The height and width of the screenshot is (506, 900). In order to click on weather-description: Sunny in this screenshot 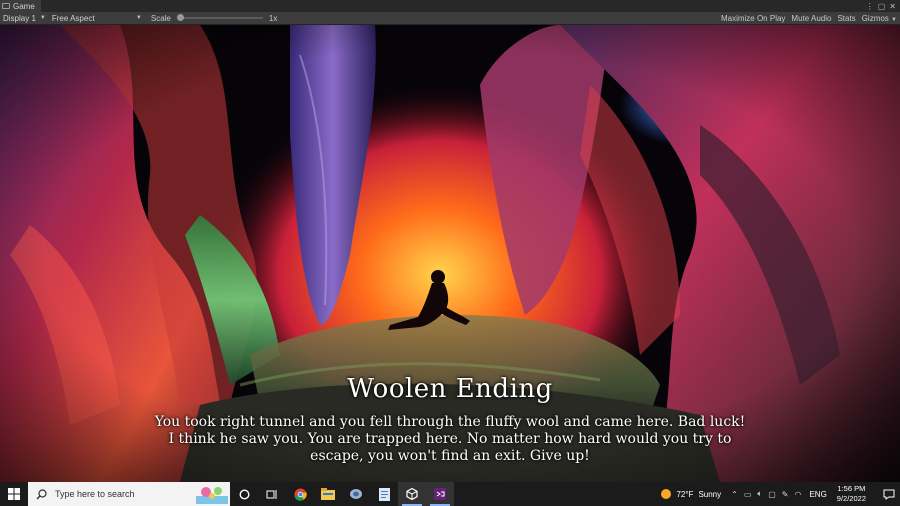, I will do `click(710, 494)`.